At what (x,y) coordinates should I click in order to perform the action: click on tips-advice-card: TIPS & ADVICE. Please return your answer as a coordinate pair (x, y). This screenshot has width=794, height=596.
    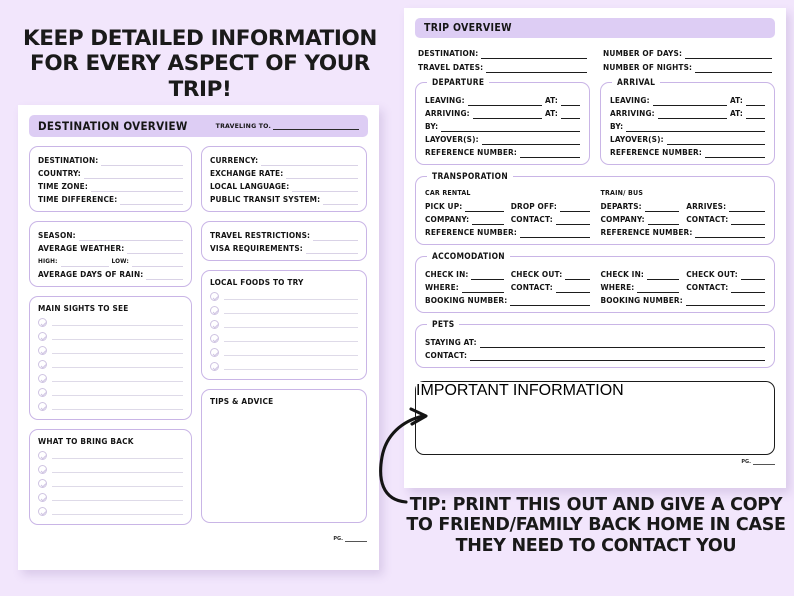
    Looking at the image, I should click on (284, 456).